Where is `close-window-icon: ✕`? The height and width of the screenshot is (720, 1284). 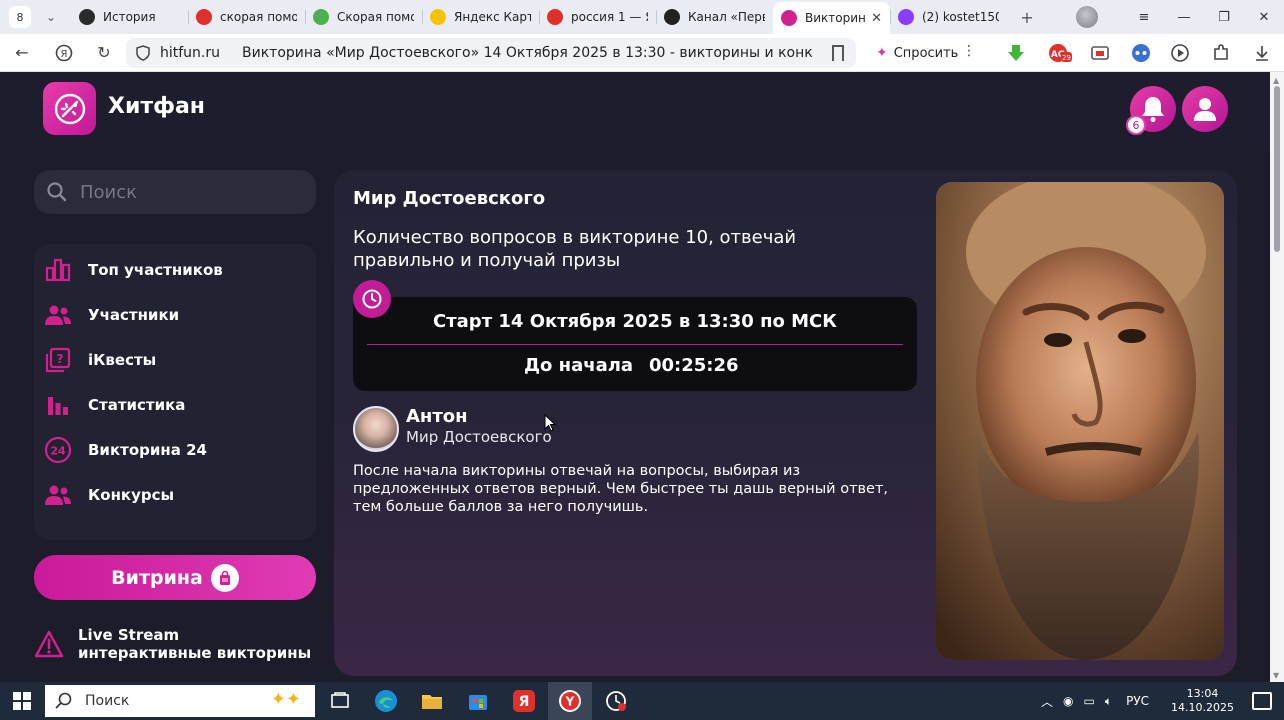 close-window-icon: ✕ is located at coordinates (1264, 17).